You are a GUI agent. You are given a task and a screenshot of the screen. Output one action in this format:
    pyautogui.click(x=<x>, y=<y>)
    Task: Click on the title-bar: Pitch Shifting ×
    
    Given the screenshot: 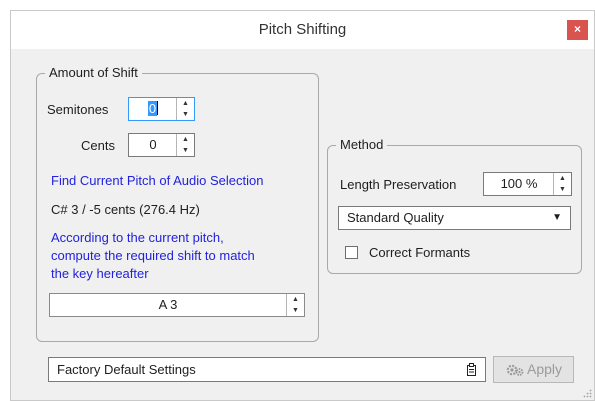 What is the action you would take?
    pyautogui.click(x=302, y=30)
    